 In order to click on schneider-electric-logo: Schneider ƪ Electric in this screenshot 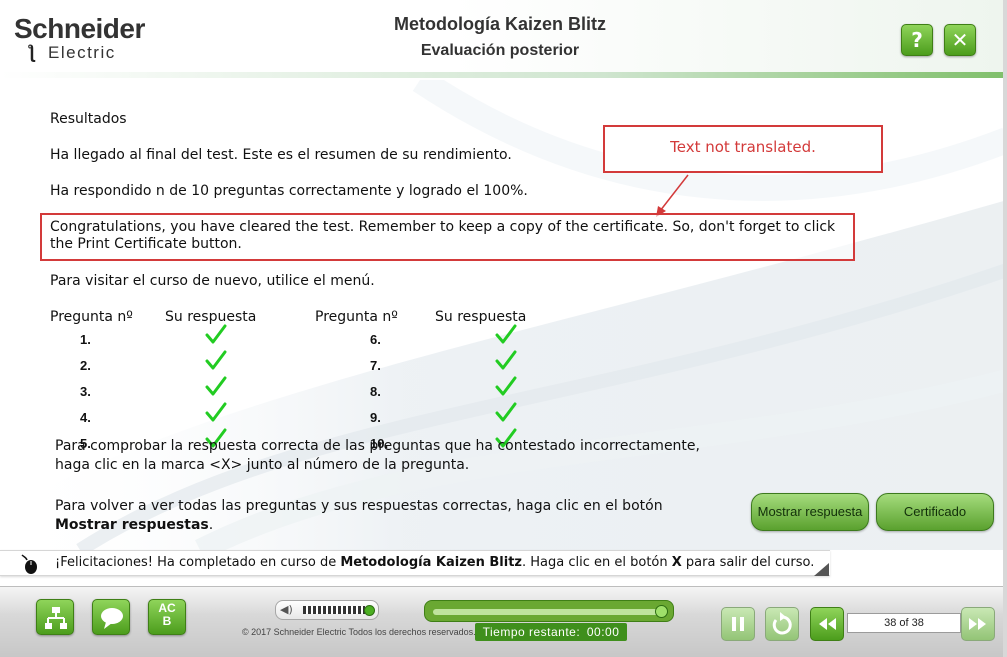, I will do `click(89, 39)`.